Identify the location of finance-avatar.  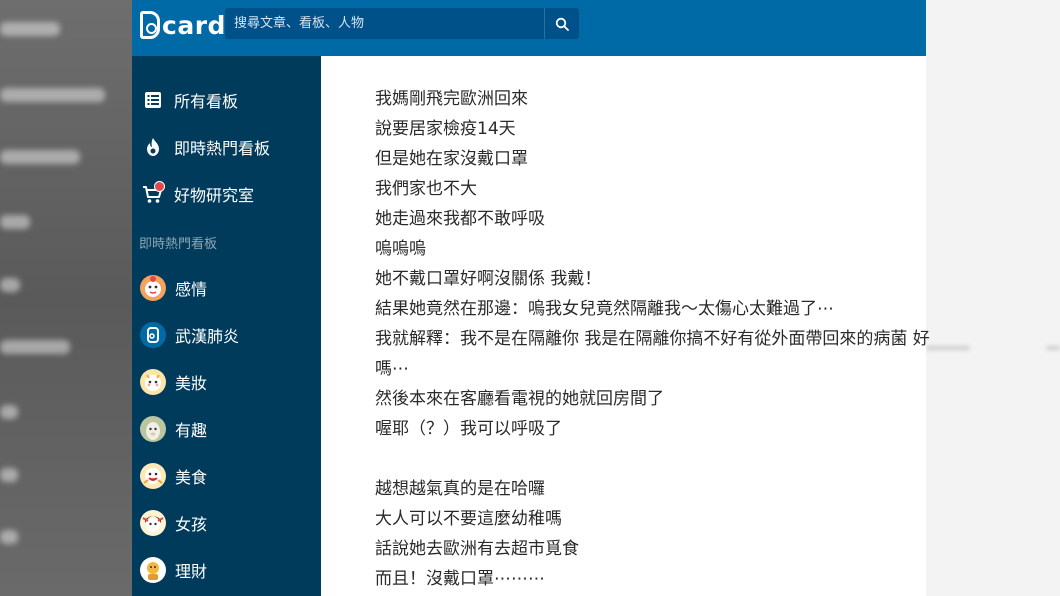
(153, 570).